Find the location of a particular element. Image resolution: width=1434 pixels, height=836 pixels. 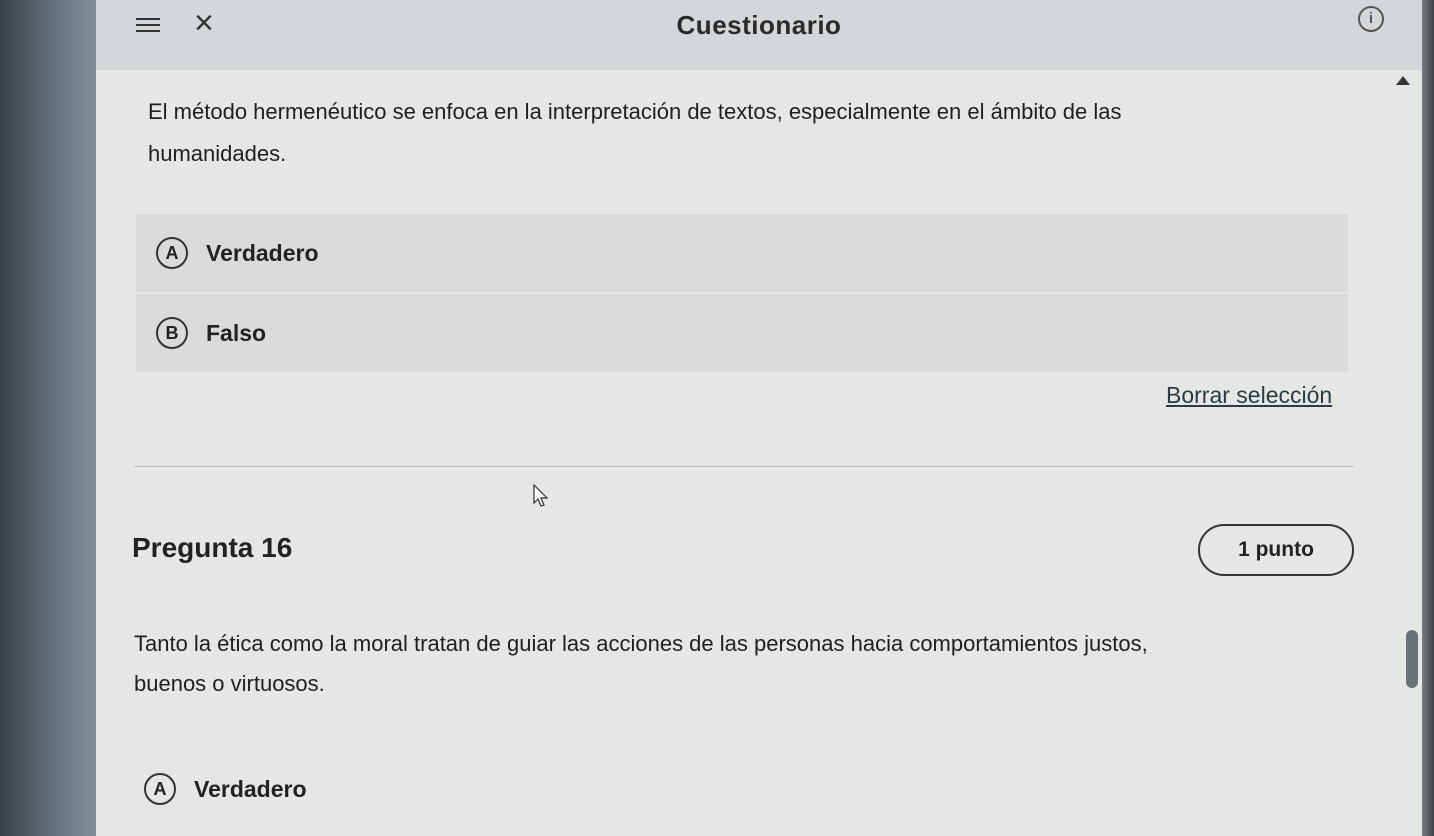

top-bar: × Cuestionario i is located at coordinates (759, 35).